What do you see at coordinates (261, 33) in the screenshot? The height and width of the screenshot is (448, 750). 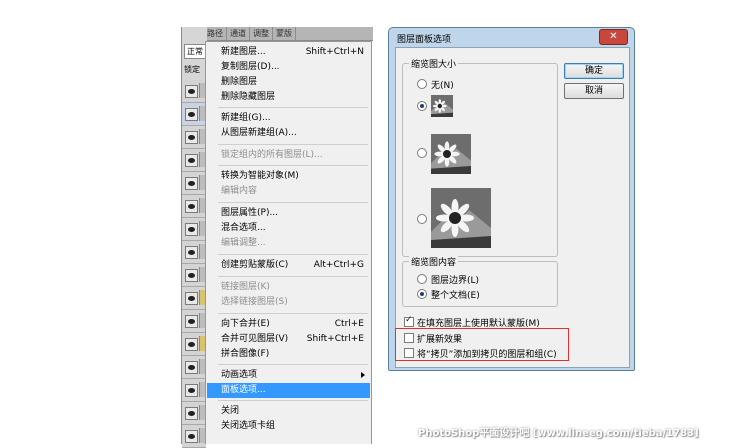 I see `tab-adjustments: 调整` at bounding box center [261, 33].